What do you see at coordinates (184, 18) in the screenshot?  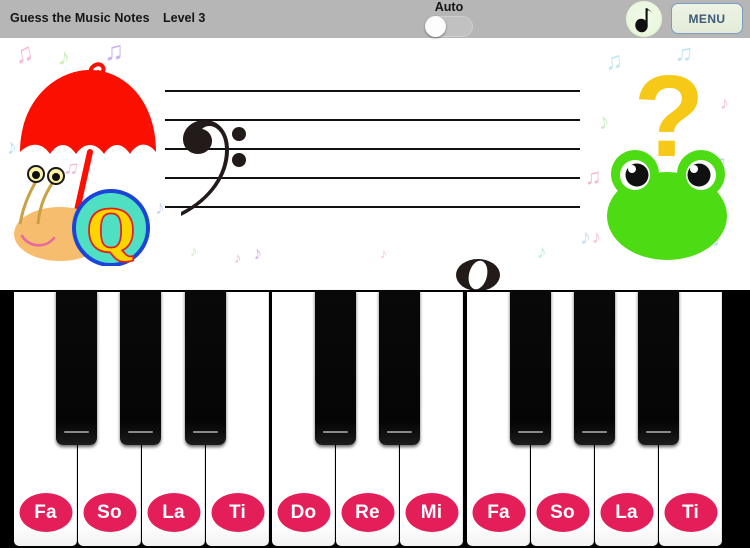 I see `level-label: Level 3` at bounding box center [184, 18].